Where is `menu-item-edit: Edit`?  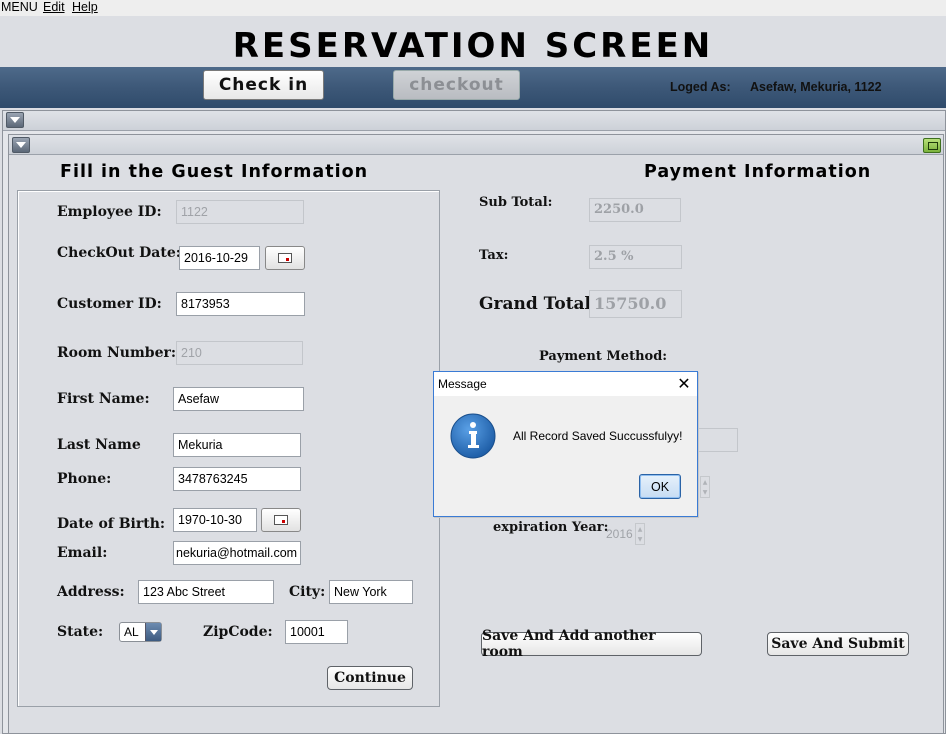 menu-item-edit: Edit is located at coordinates (54, 7).